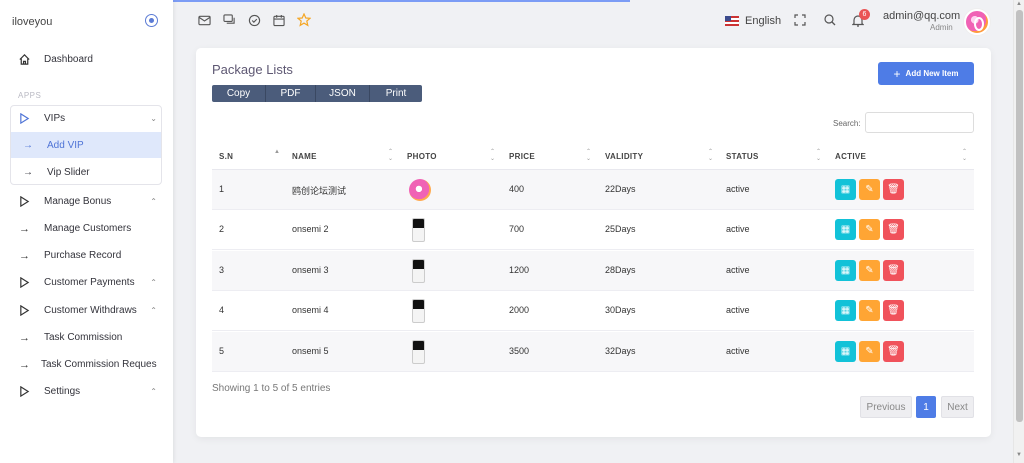 Image resolution: width=1024 pixels, height=463 pixels. I want to click on sidebar-item-label: Customer Payments, so click(89, 282).